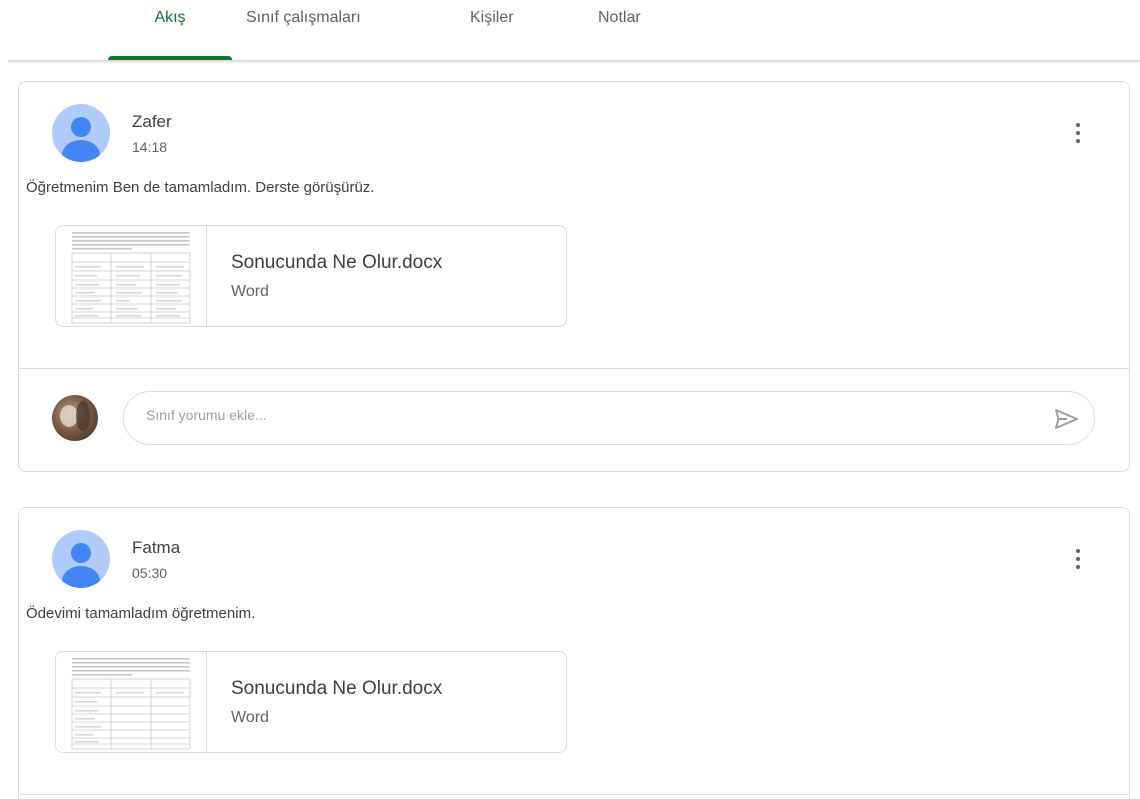 Image resolution: width=1140 pixels, height=799 pixels. Describe the element at coordinates (150, 573) in the screenshot. I see `post-time: 05:30` at that location.